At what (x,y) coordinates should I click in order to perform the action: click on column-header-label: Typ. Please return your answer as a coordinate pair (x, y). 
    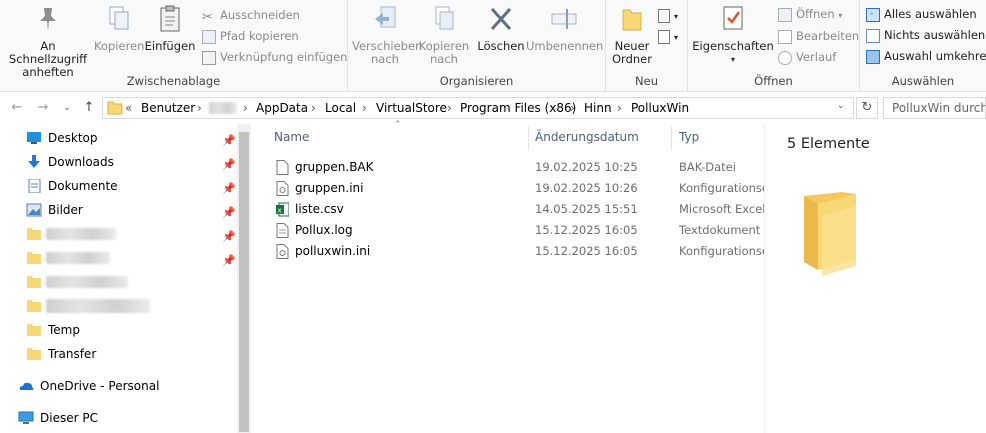
    Looking at the image, I should click on (689, 137).